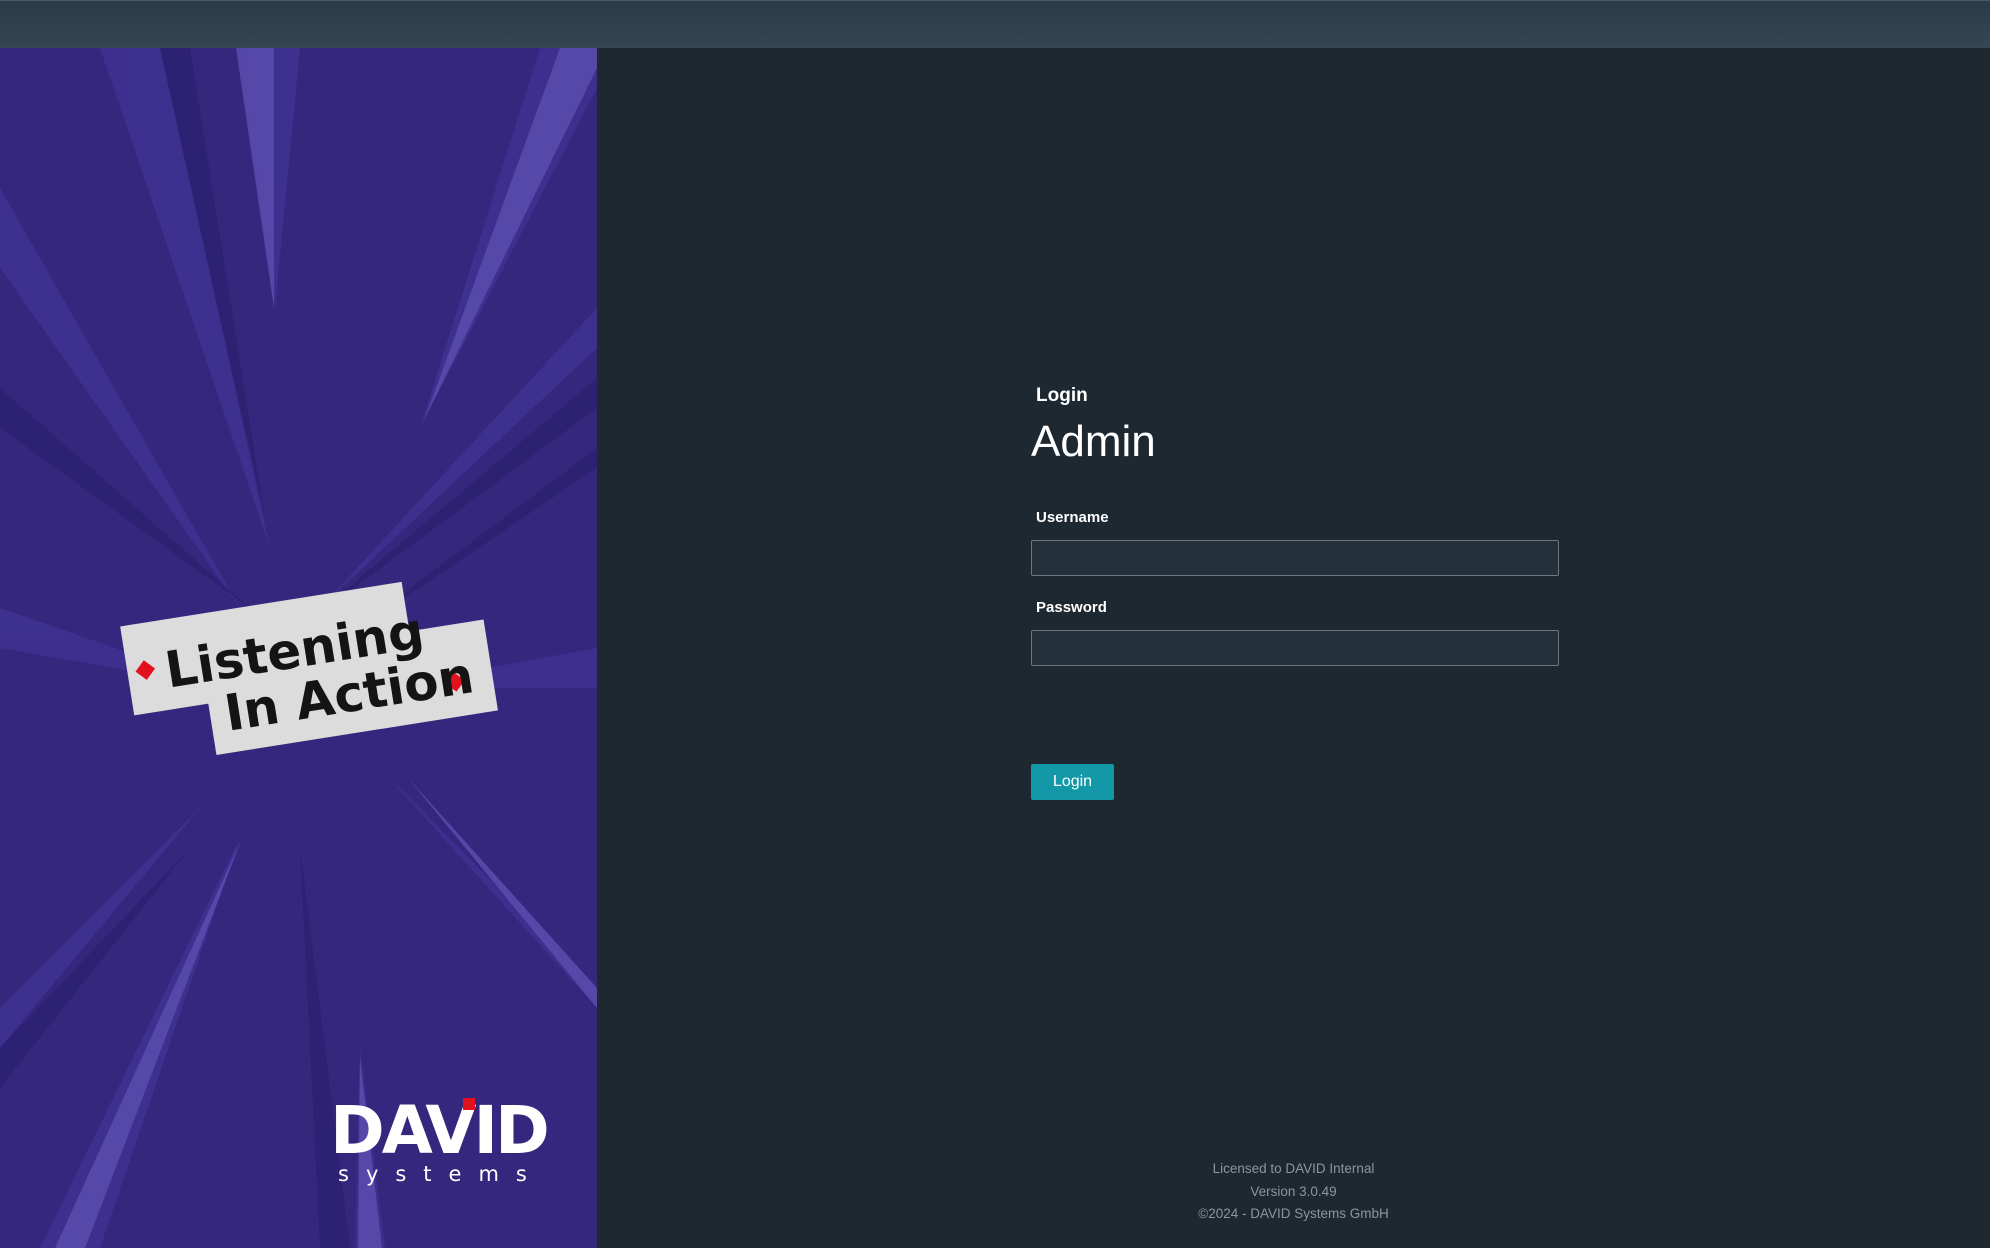 This screenshot has width=1990, height=1248. What do you see at coordinates (440, 1130) in the screenshot?
I see `logo-name: DAVID` at bounding box center [440, 1130].